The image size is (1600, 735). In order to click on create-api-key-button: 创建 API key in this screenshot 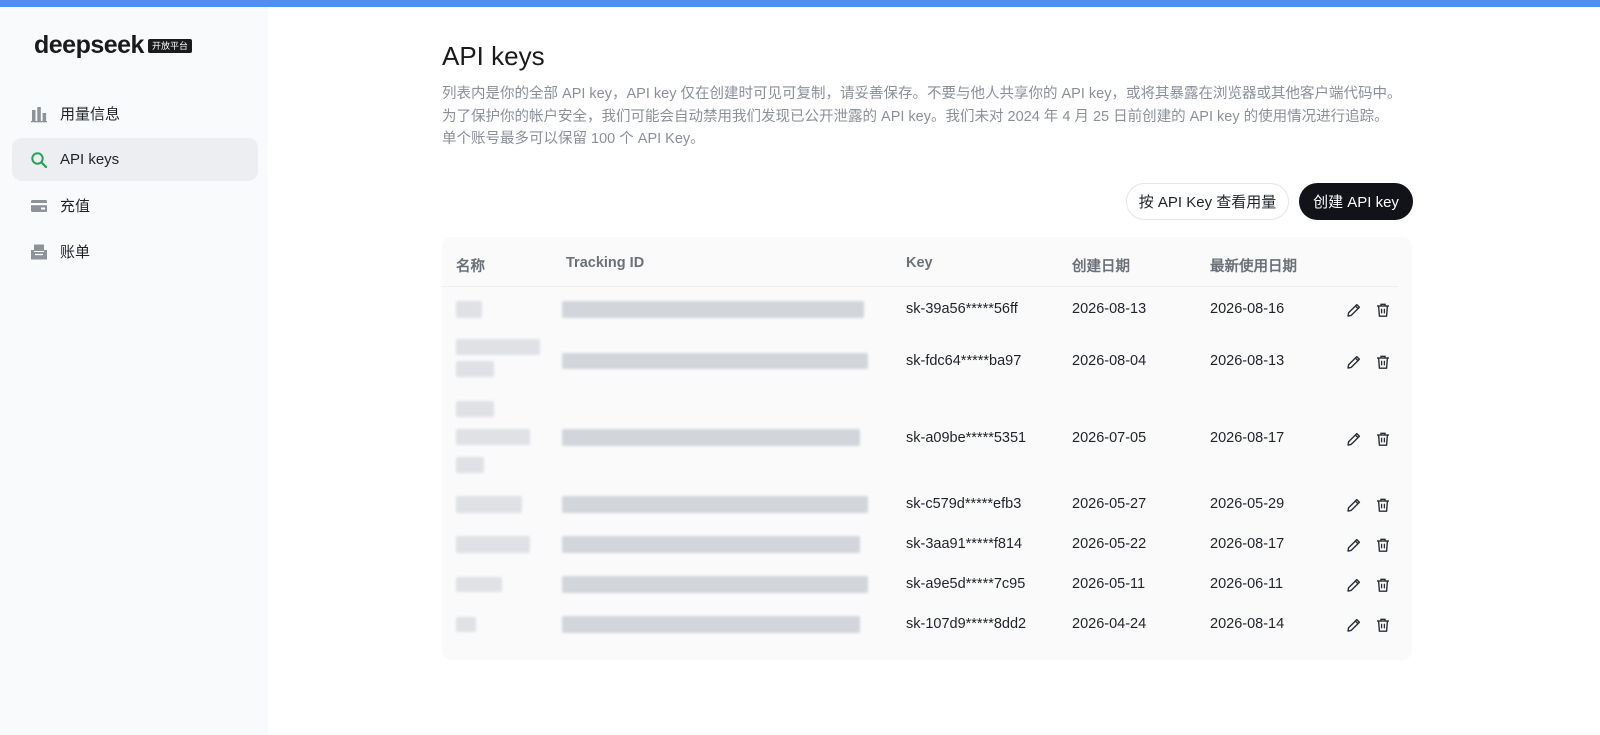, I will do `click(1356, 201)`.